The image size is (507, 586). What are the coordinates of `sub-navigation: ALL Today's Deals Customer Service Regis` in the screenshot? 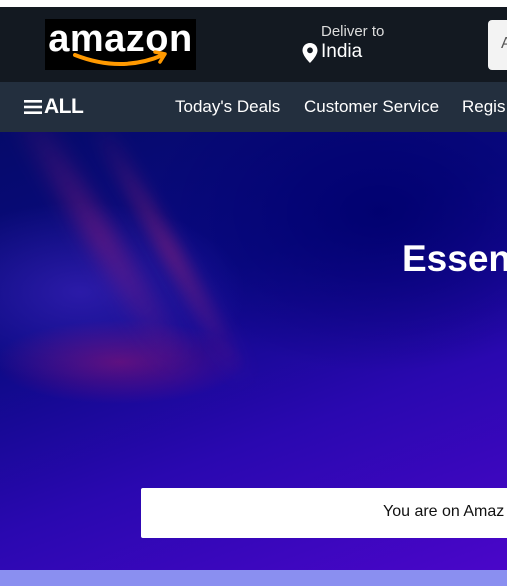 It's located at (253, 107).